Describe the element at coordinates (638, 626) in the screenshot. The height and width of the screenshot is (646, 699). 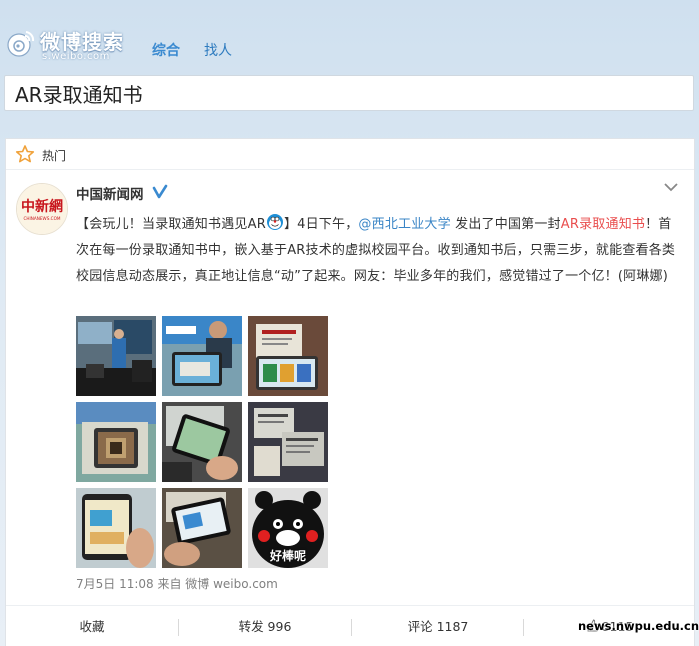
I see `watermark: news.nwpu.edu.cn` at that location.